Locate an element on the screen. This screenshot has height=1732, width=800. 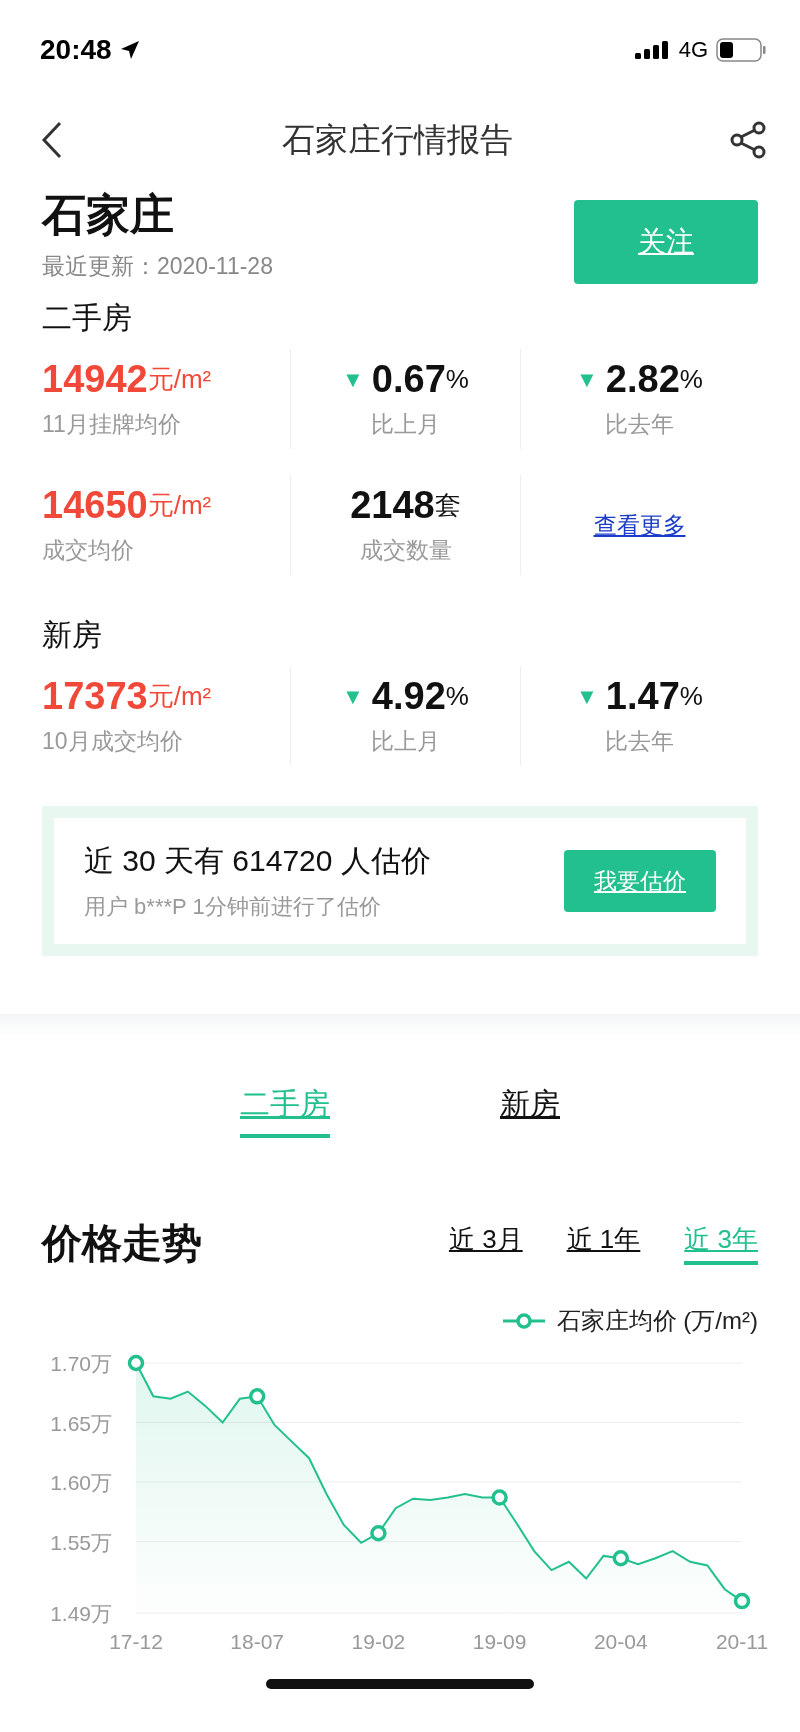
y-axis-label: 1.65万 is located at coordinates (81, 1423).